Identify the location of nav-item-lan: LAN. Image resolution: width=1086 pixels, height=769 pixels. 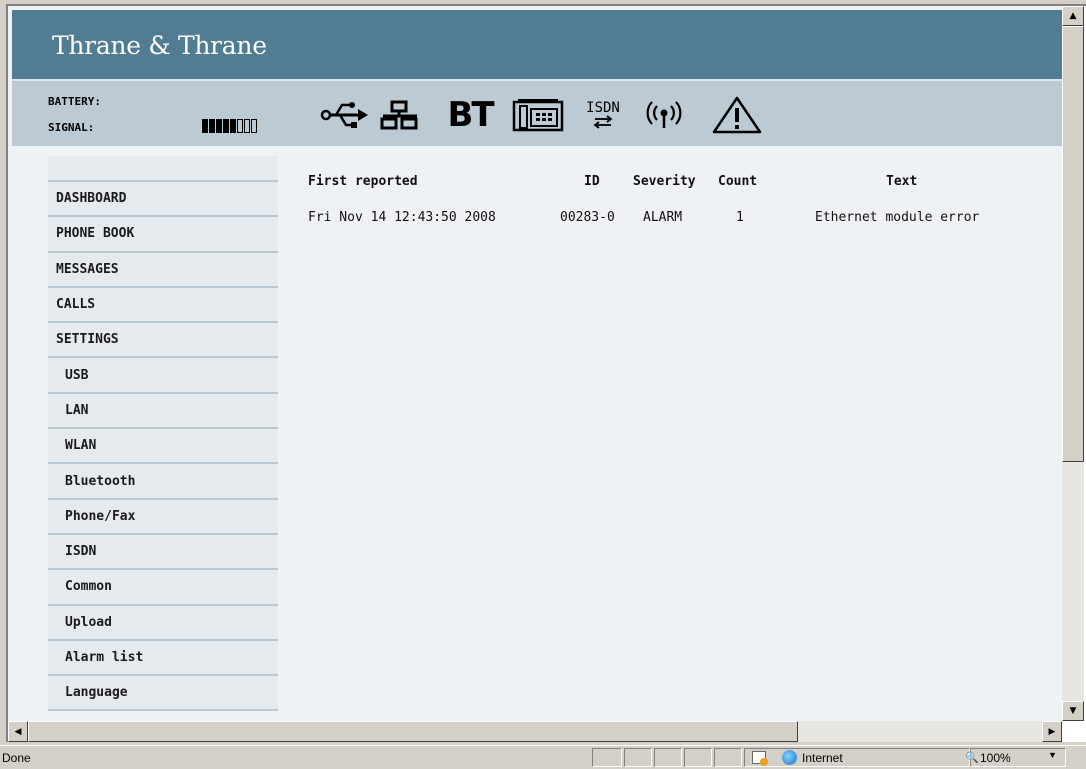
(163, 411).